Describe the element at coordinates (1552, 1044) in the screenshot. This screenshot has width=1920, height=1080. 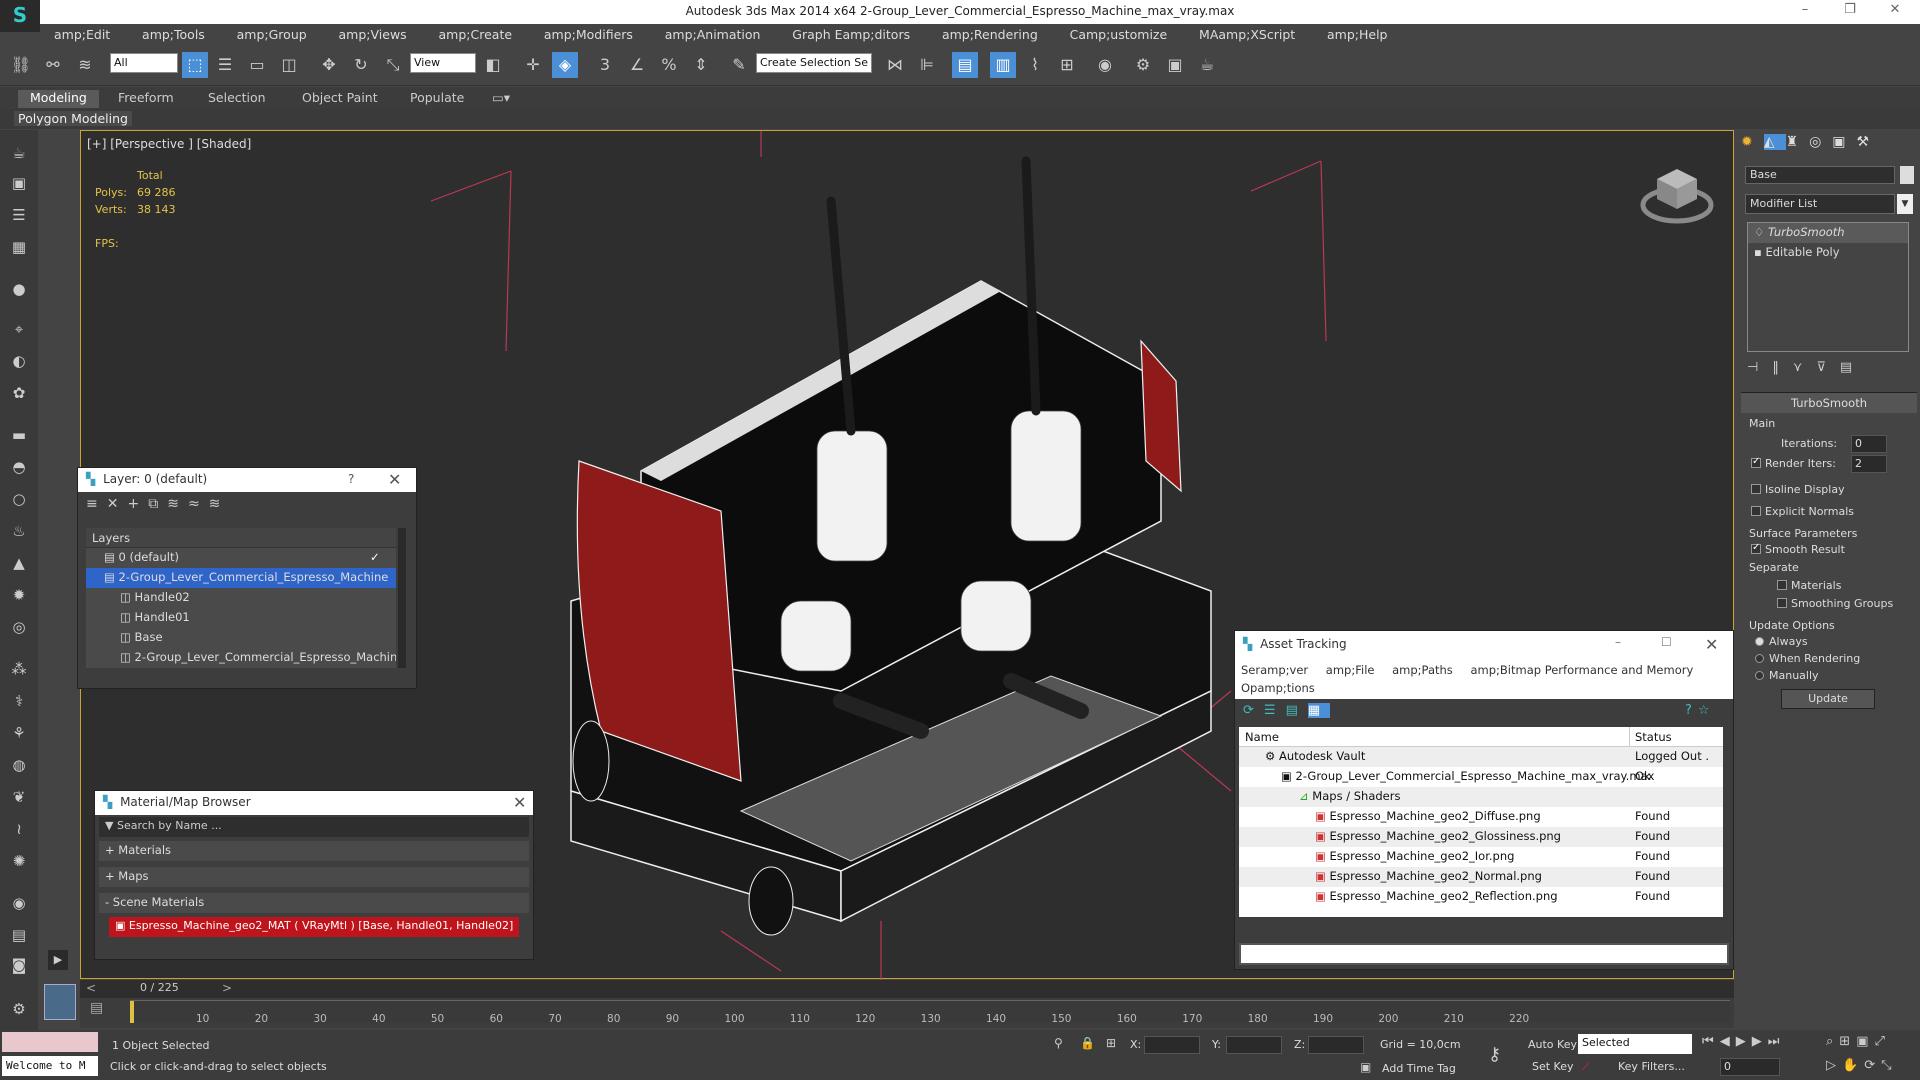
I see `auto-key-button: Auto Key` at that location.